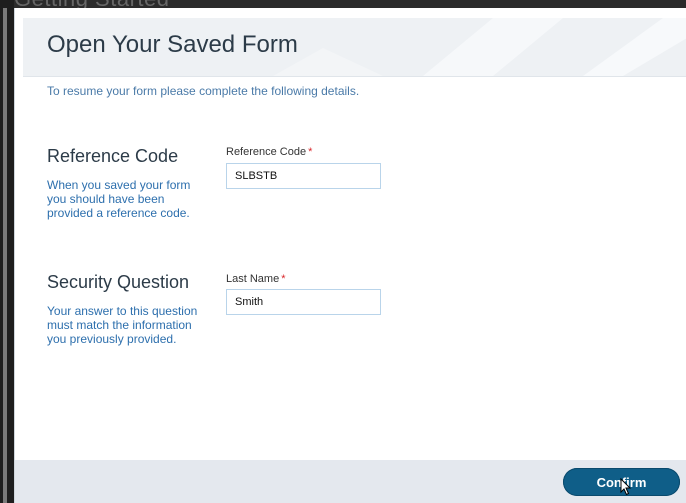  I want to click on reference-code-label-text: Reference Code, so click(266, 152).